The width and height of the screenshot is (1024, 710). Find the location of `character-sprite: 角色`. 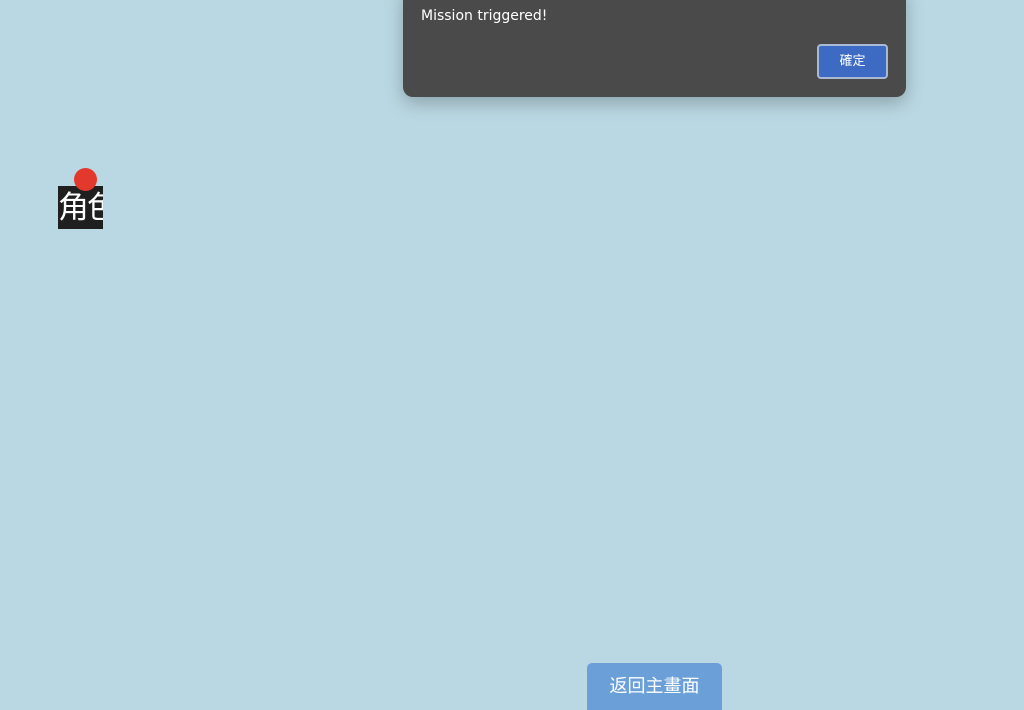

character-sprite: 角色 is located at coordinates (80, 207).